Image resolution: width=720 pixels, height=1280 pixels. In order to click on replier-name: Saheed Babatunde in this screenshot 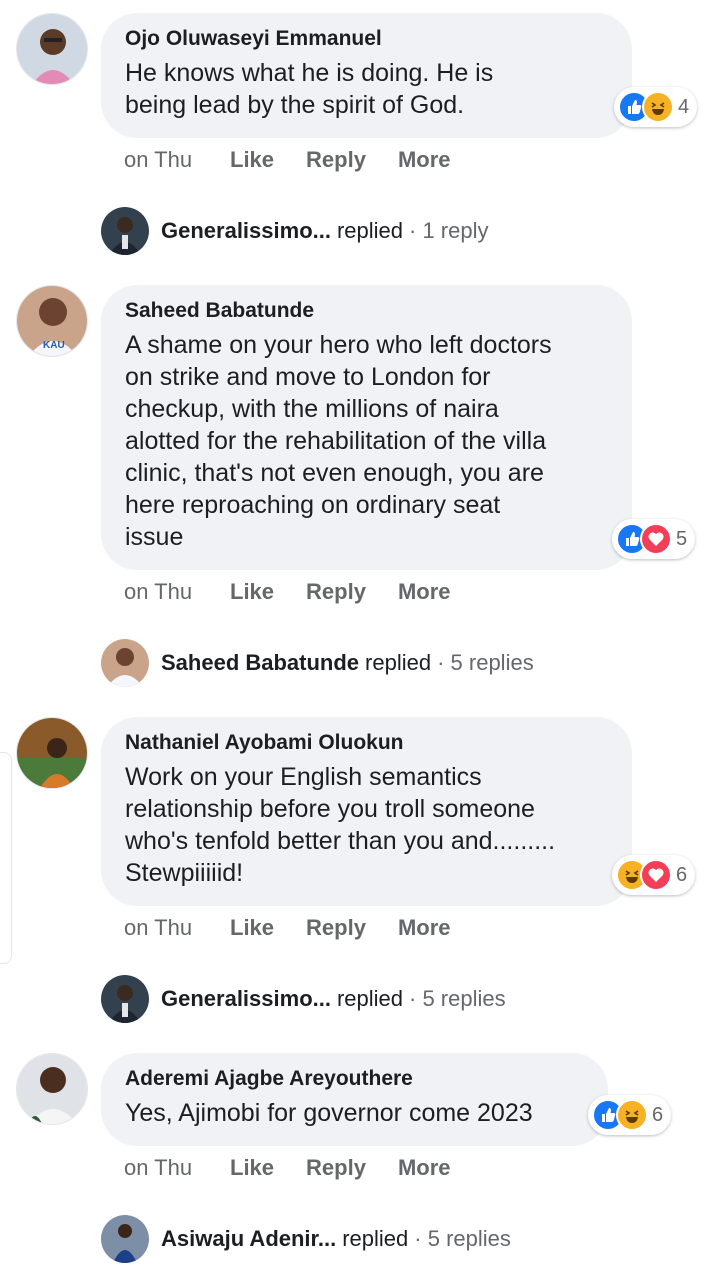, I will do `click(260, 662)`.